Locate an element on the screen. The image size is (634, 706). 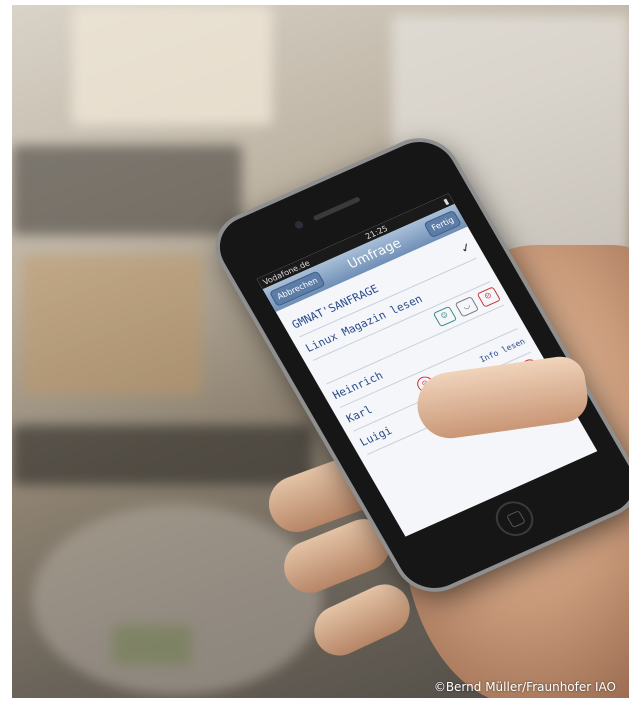
photo-credit: ©Bernd Müller/Fraunhofer IAO is located at coordinates (524, 687).